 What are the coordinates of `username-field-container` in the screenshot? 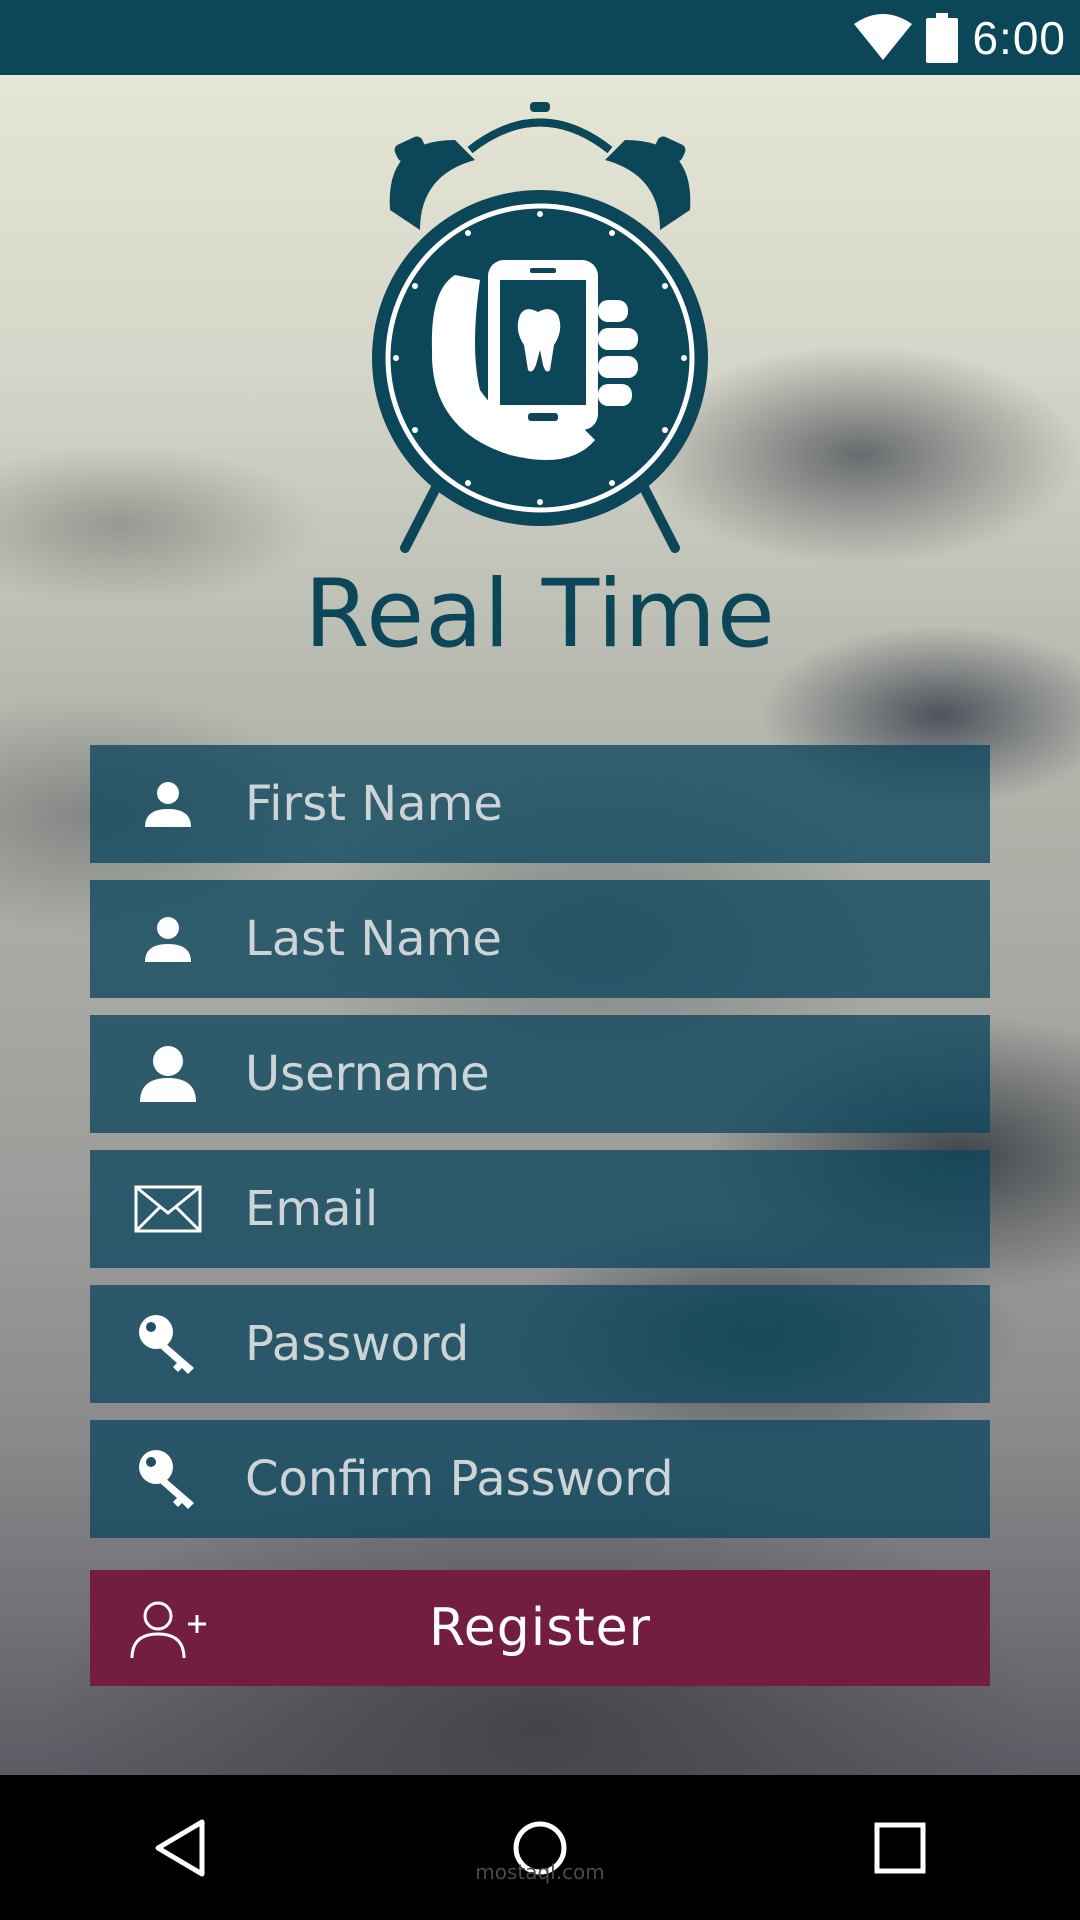 It's located at (540, 1074).